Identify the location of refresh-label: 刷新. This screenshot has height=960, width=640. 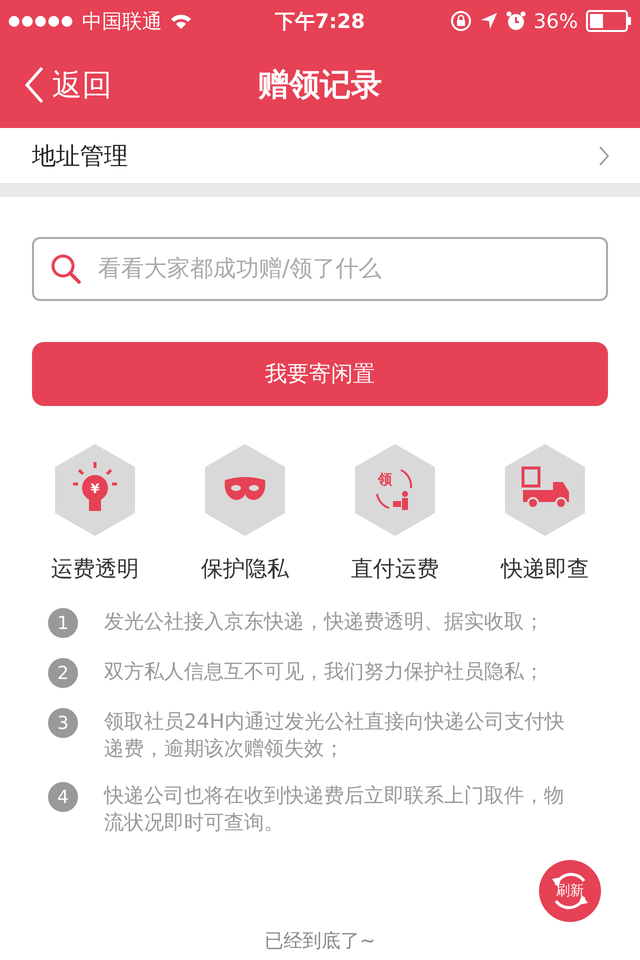
(570, 891).